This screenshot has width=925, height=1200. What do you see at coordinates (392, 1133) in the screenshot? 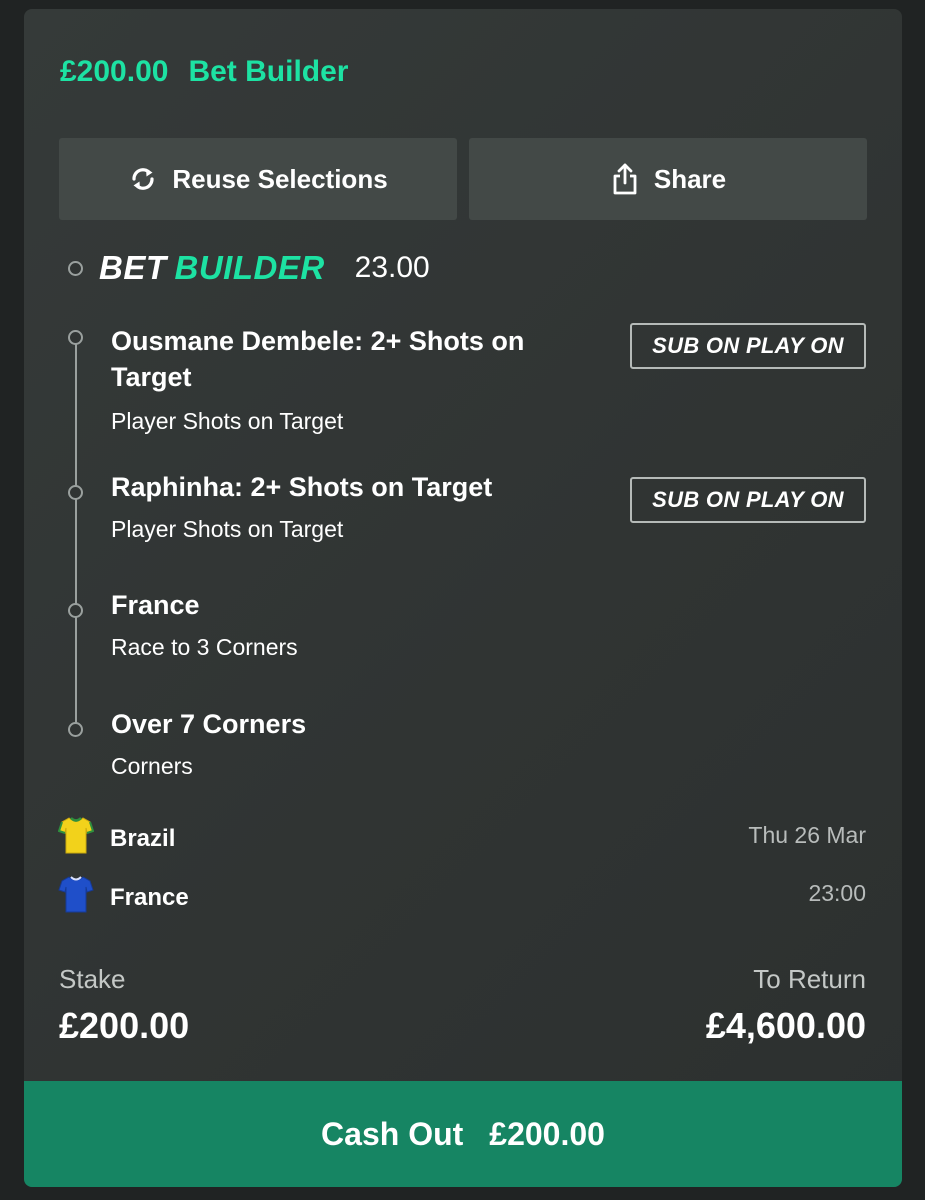
I see `cash-out-label: Cash Out` at bounding box center [392, 1133].